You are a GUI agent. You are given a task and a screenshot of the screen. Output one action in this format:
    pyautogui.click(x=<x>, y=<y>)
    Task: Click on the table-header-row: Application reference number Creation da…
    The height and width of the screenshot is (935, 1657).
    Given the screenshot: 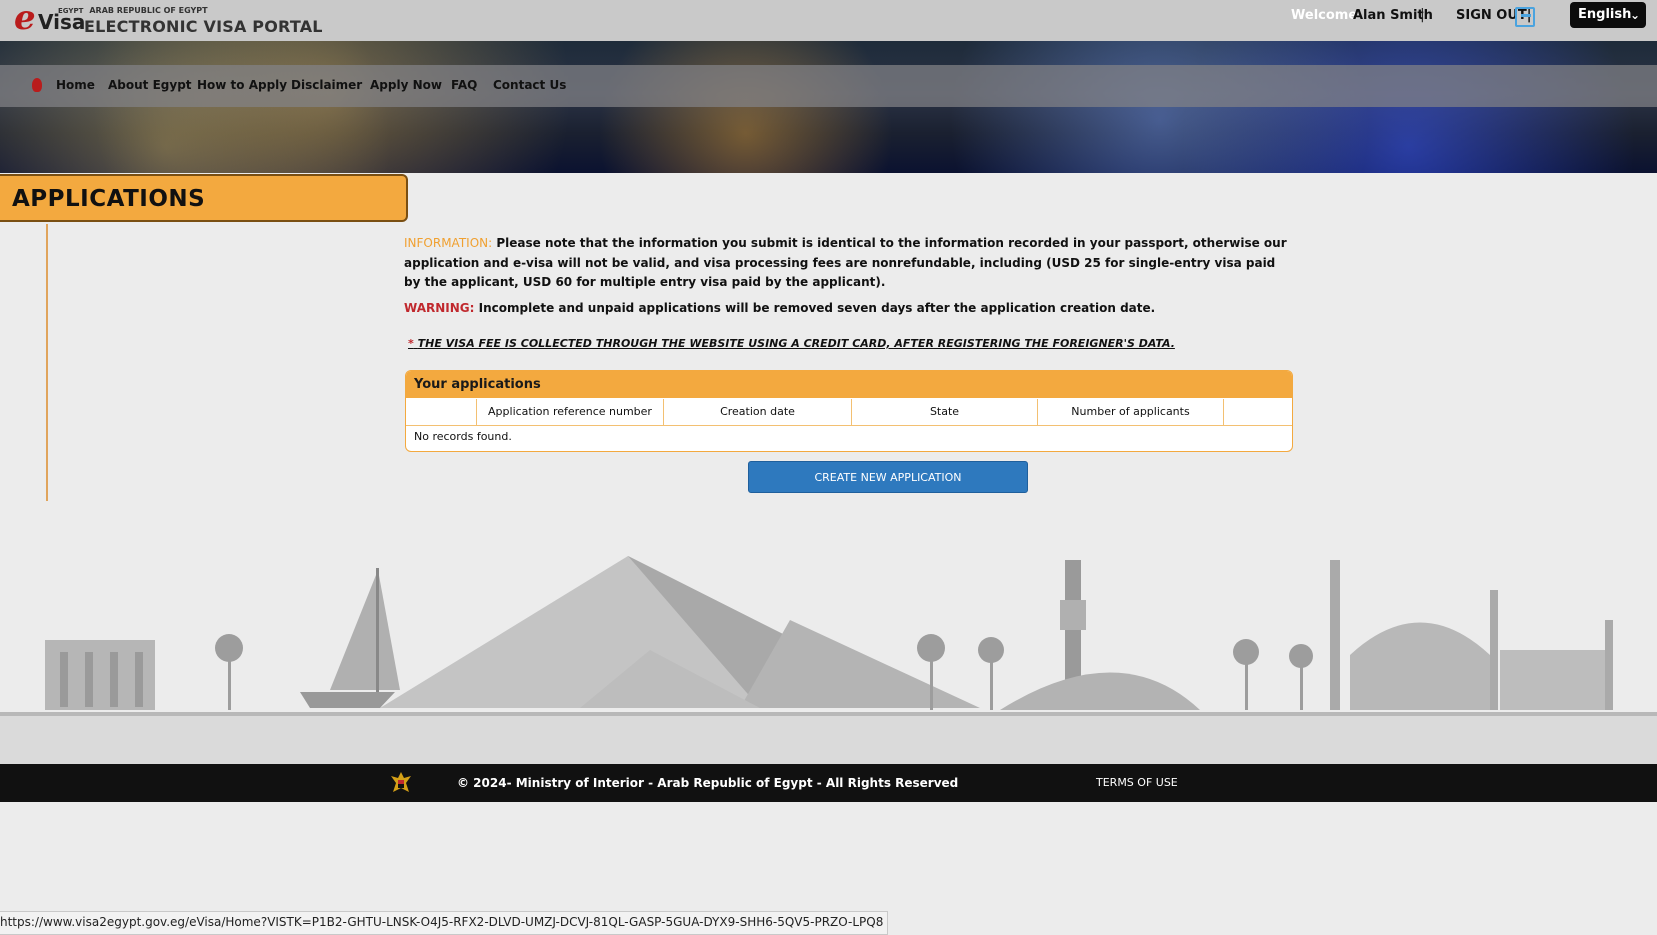 What is the action you would take?
    pyautogui.click(x=849, y=412)
    